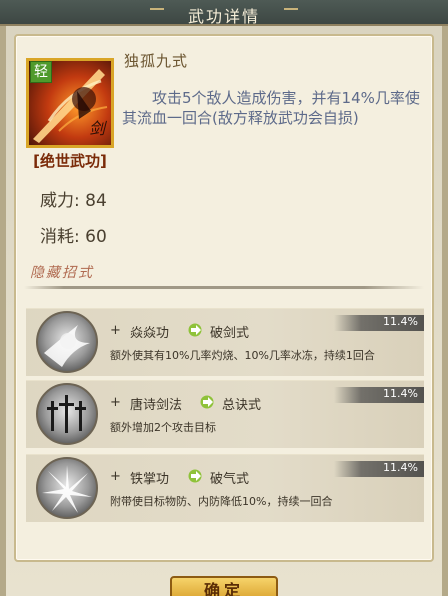 This screenshot has width=448, height=596. I want to click on burst-icon, so click(67, 342).